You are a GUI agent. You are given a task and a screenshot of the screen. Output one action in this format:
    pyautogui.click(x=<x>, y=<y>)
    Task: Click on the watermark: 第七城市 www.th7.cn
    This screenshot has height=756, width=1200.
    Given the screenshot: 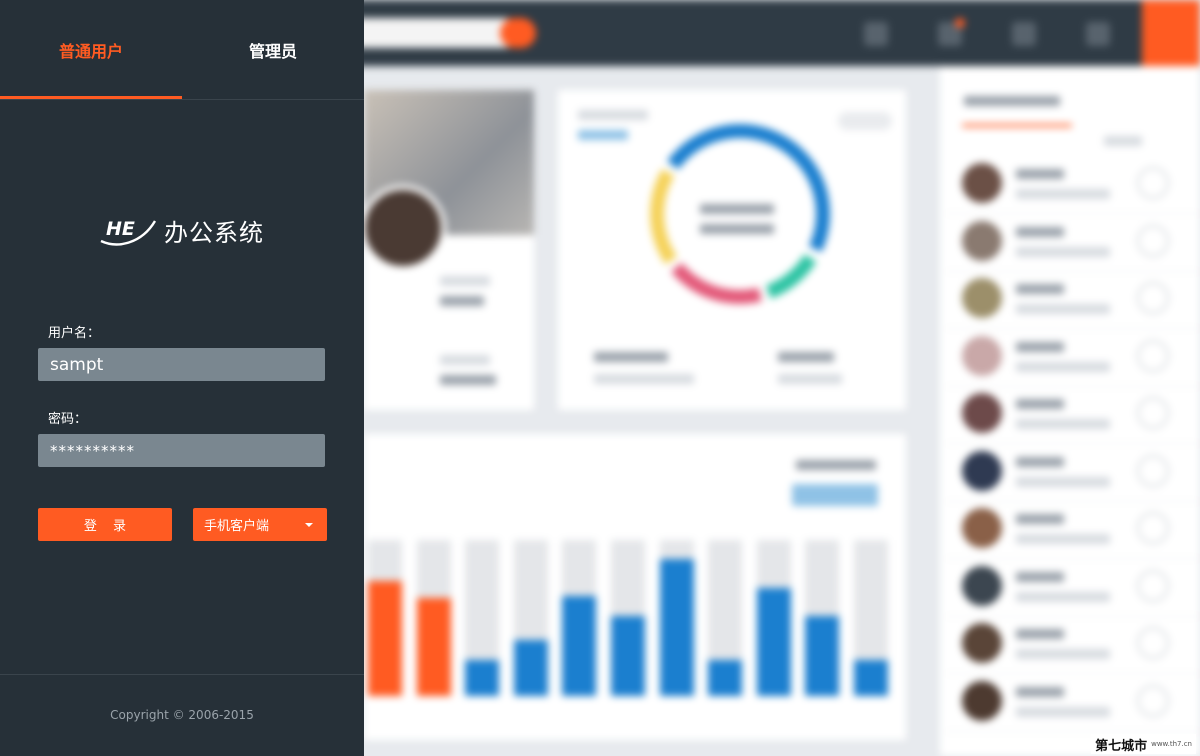 What is the action you would take?
    pyautogui.click(x=1143, y=744)
    